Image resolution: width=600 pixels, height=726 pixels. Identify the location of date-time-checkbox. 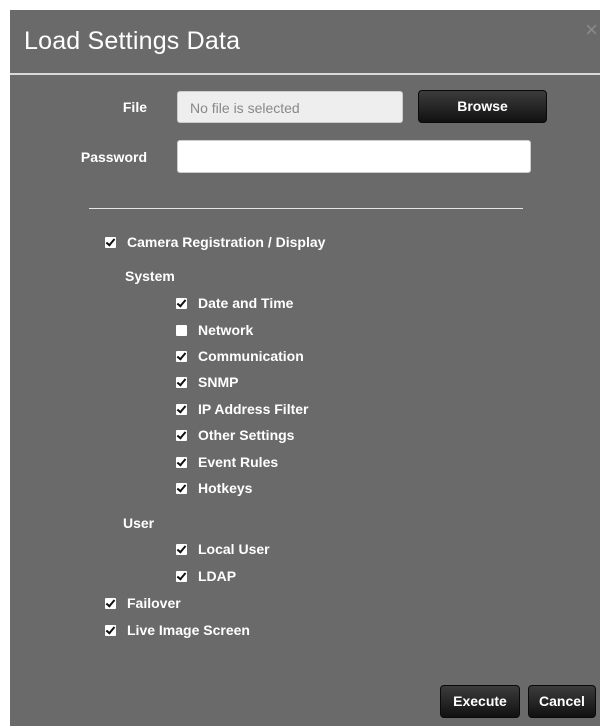
(181, 303).